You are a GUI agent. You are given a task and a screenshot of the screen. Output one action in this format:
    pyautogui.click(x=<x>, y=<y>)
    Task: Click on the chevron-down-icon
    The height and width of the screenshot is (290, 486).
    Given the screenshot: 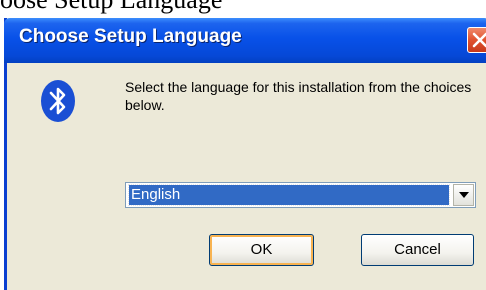 What is the action you would take?
    pyautogui.click(x=464, y=195)
    